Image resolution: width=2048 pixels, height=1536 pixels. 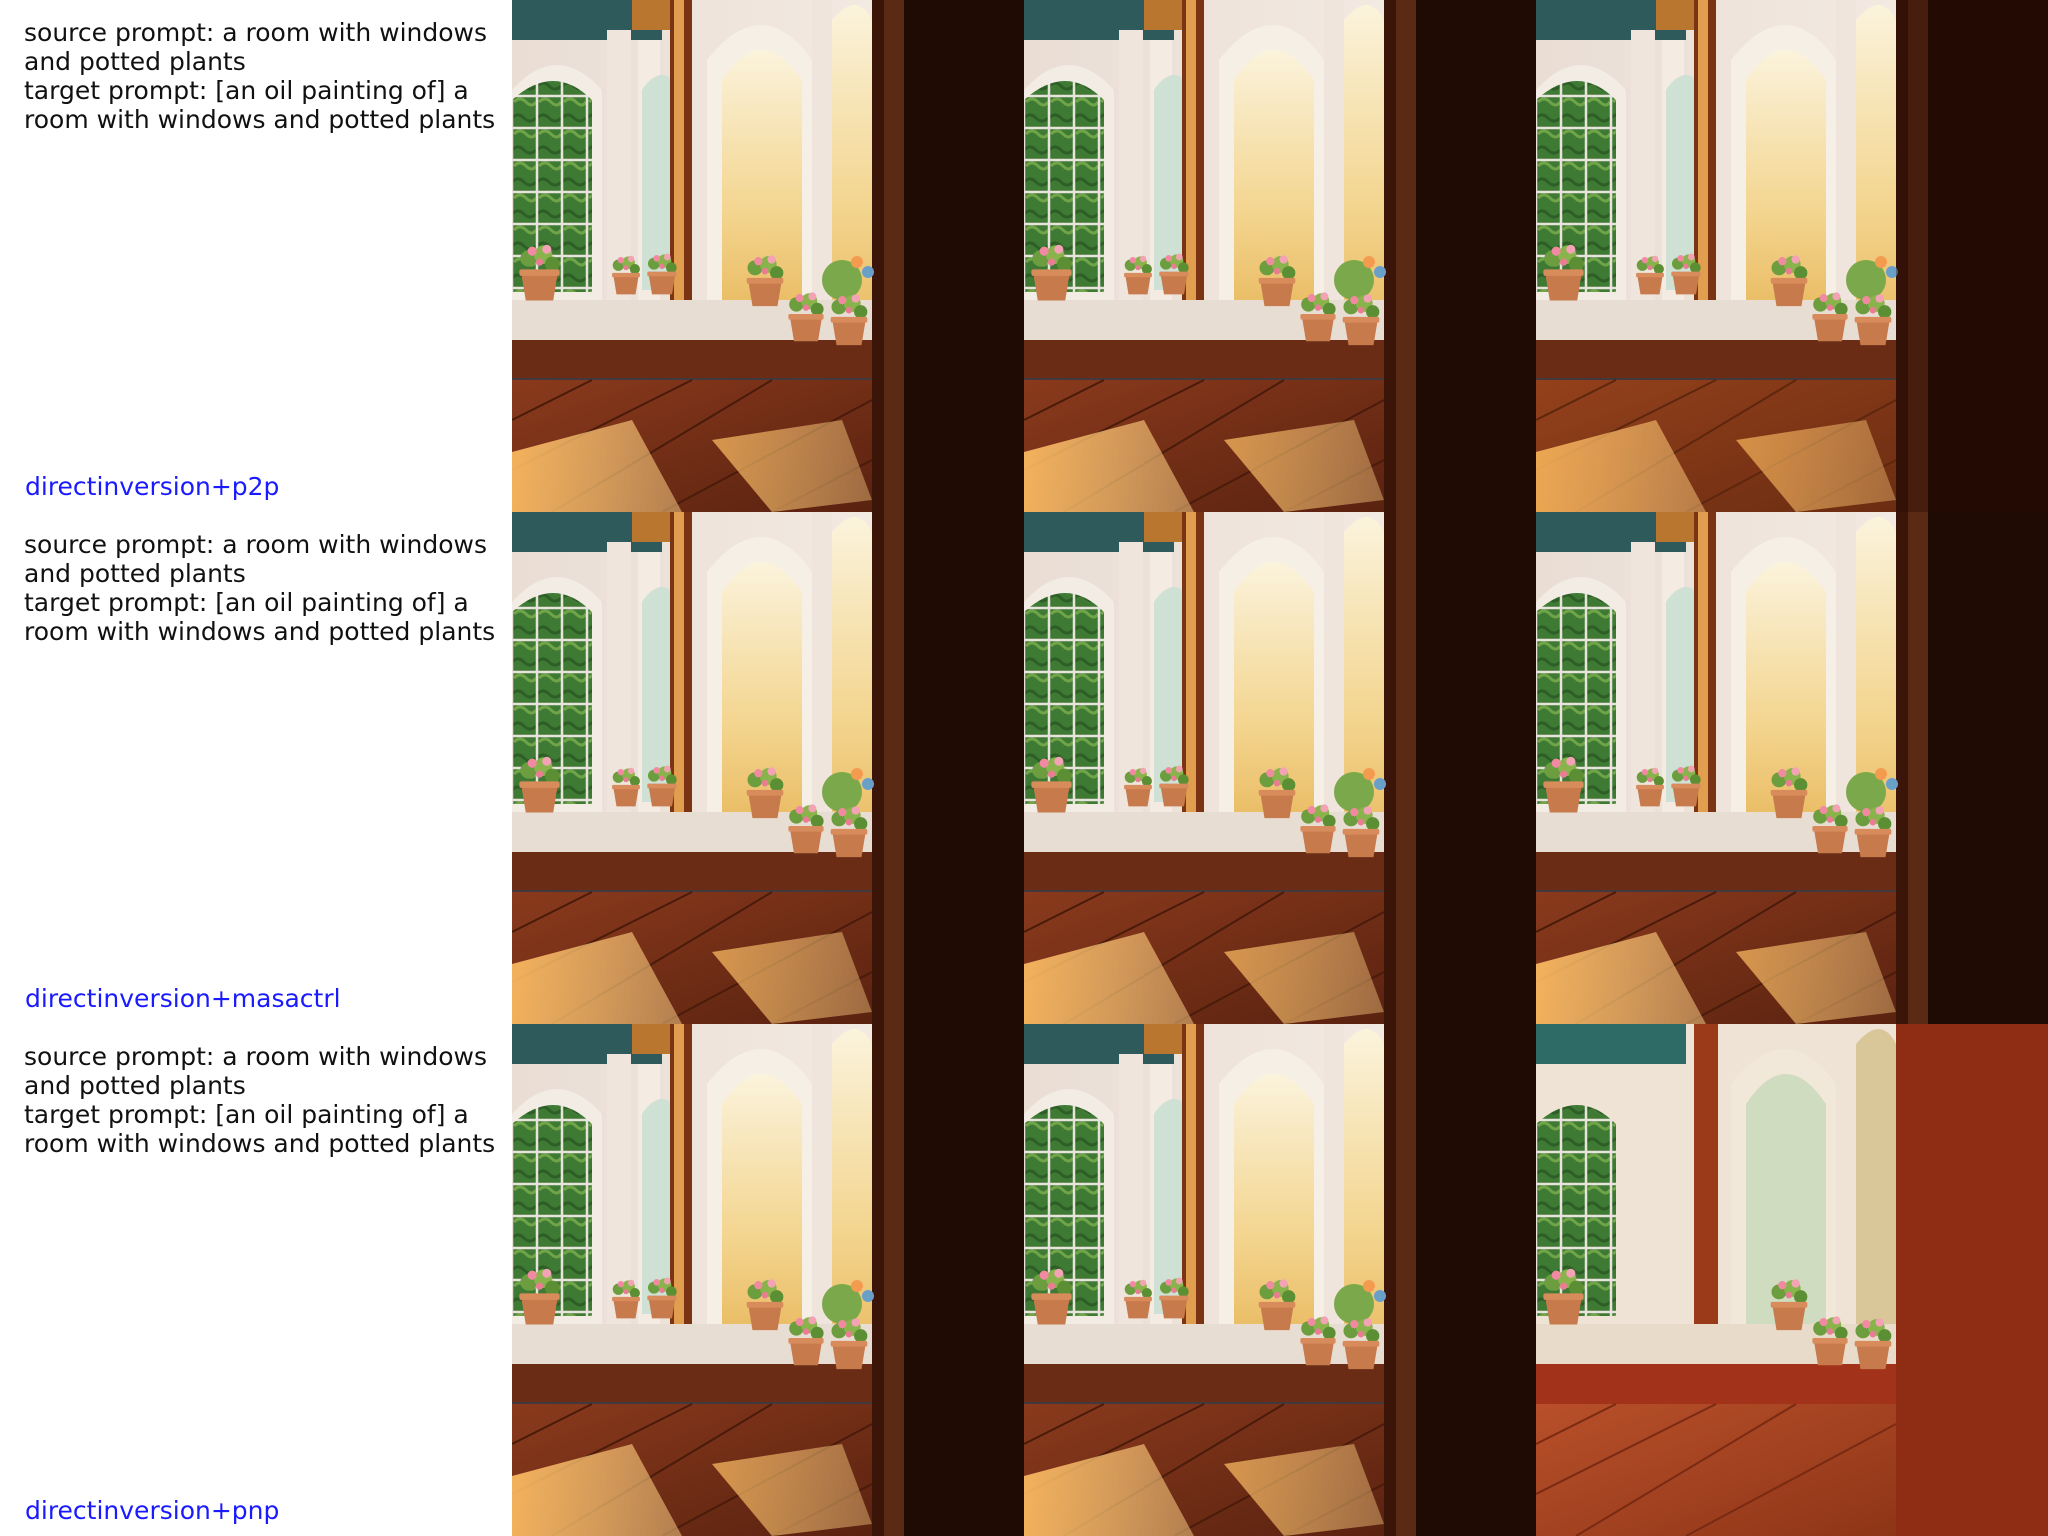 I want to click on method-label: directinversion+masactrl, so click(x=183, y=998).